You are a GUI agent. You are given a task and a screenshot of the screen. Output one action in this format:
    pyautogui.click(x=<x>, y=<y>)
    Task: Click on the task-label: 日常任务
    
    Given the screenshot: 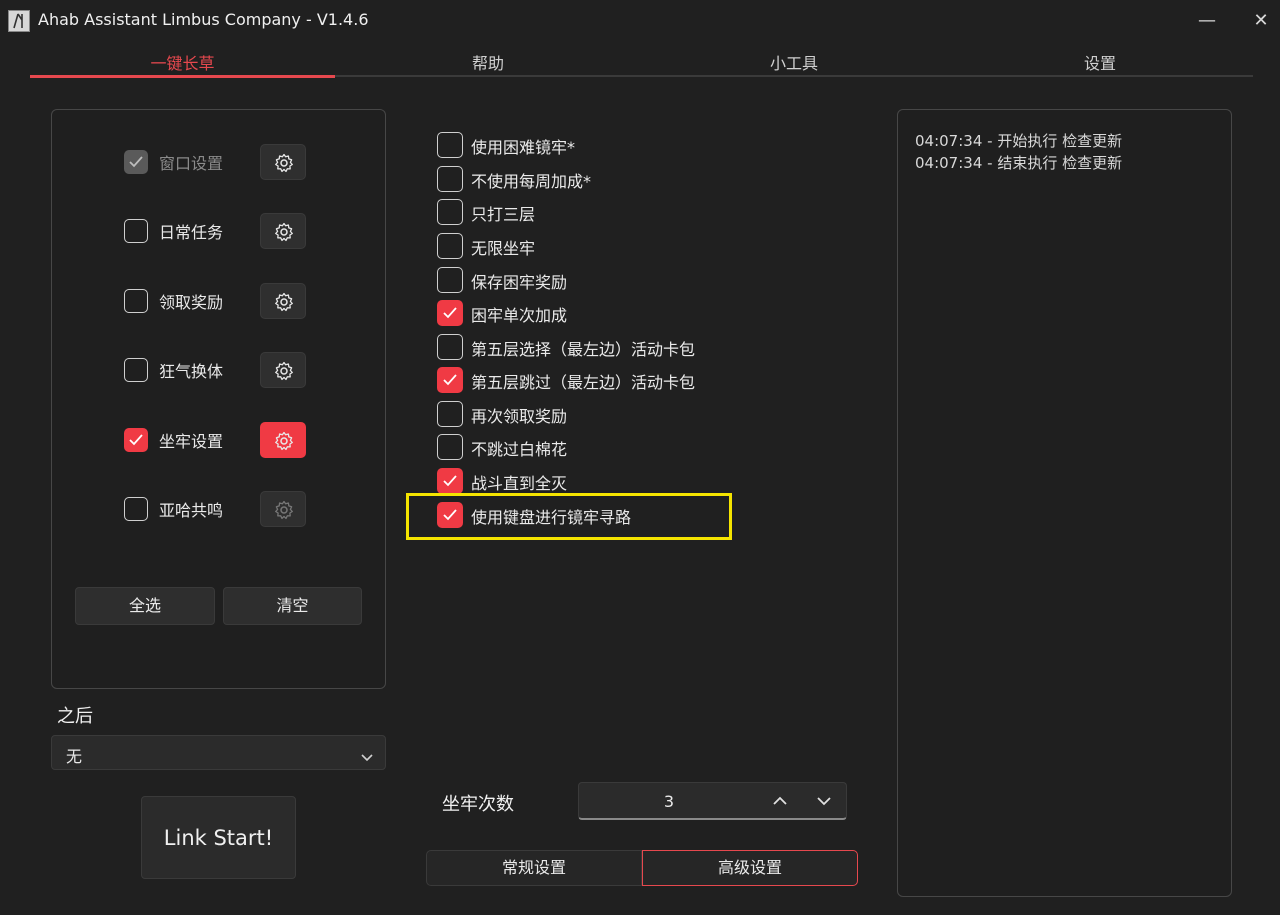 What is the action you would take?
    pyautogui.click(x=191, y=232)
    